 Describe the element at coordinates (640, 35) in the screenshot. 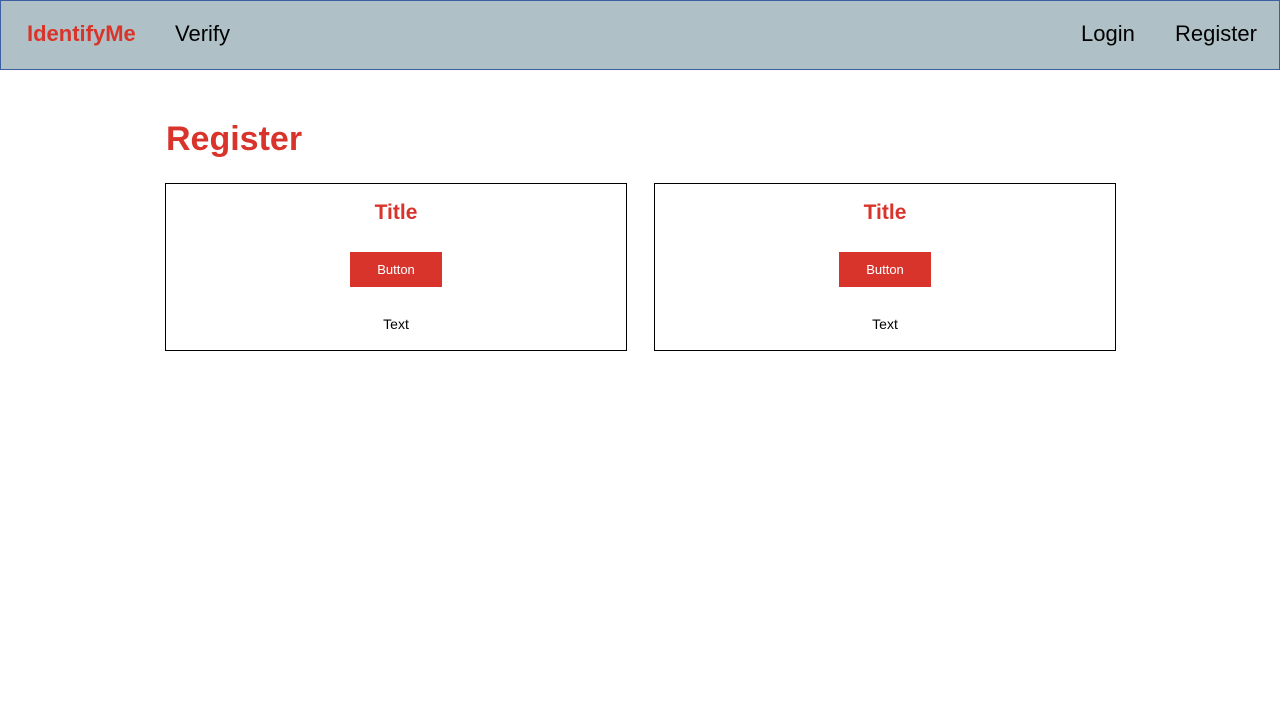

I see `top-navbar: IdentifyMe Verify Login Register` at that location.